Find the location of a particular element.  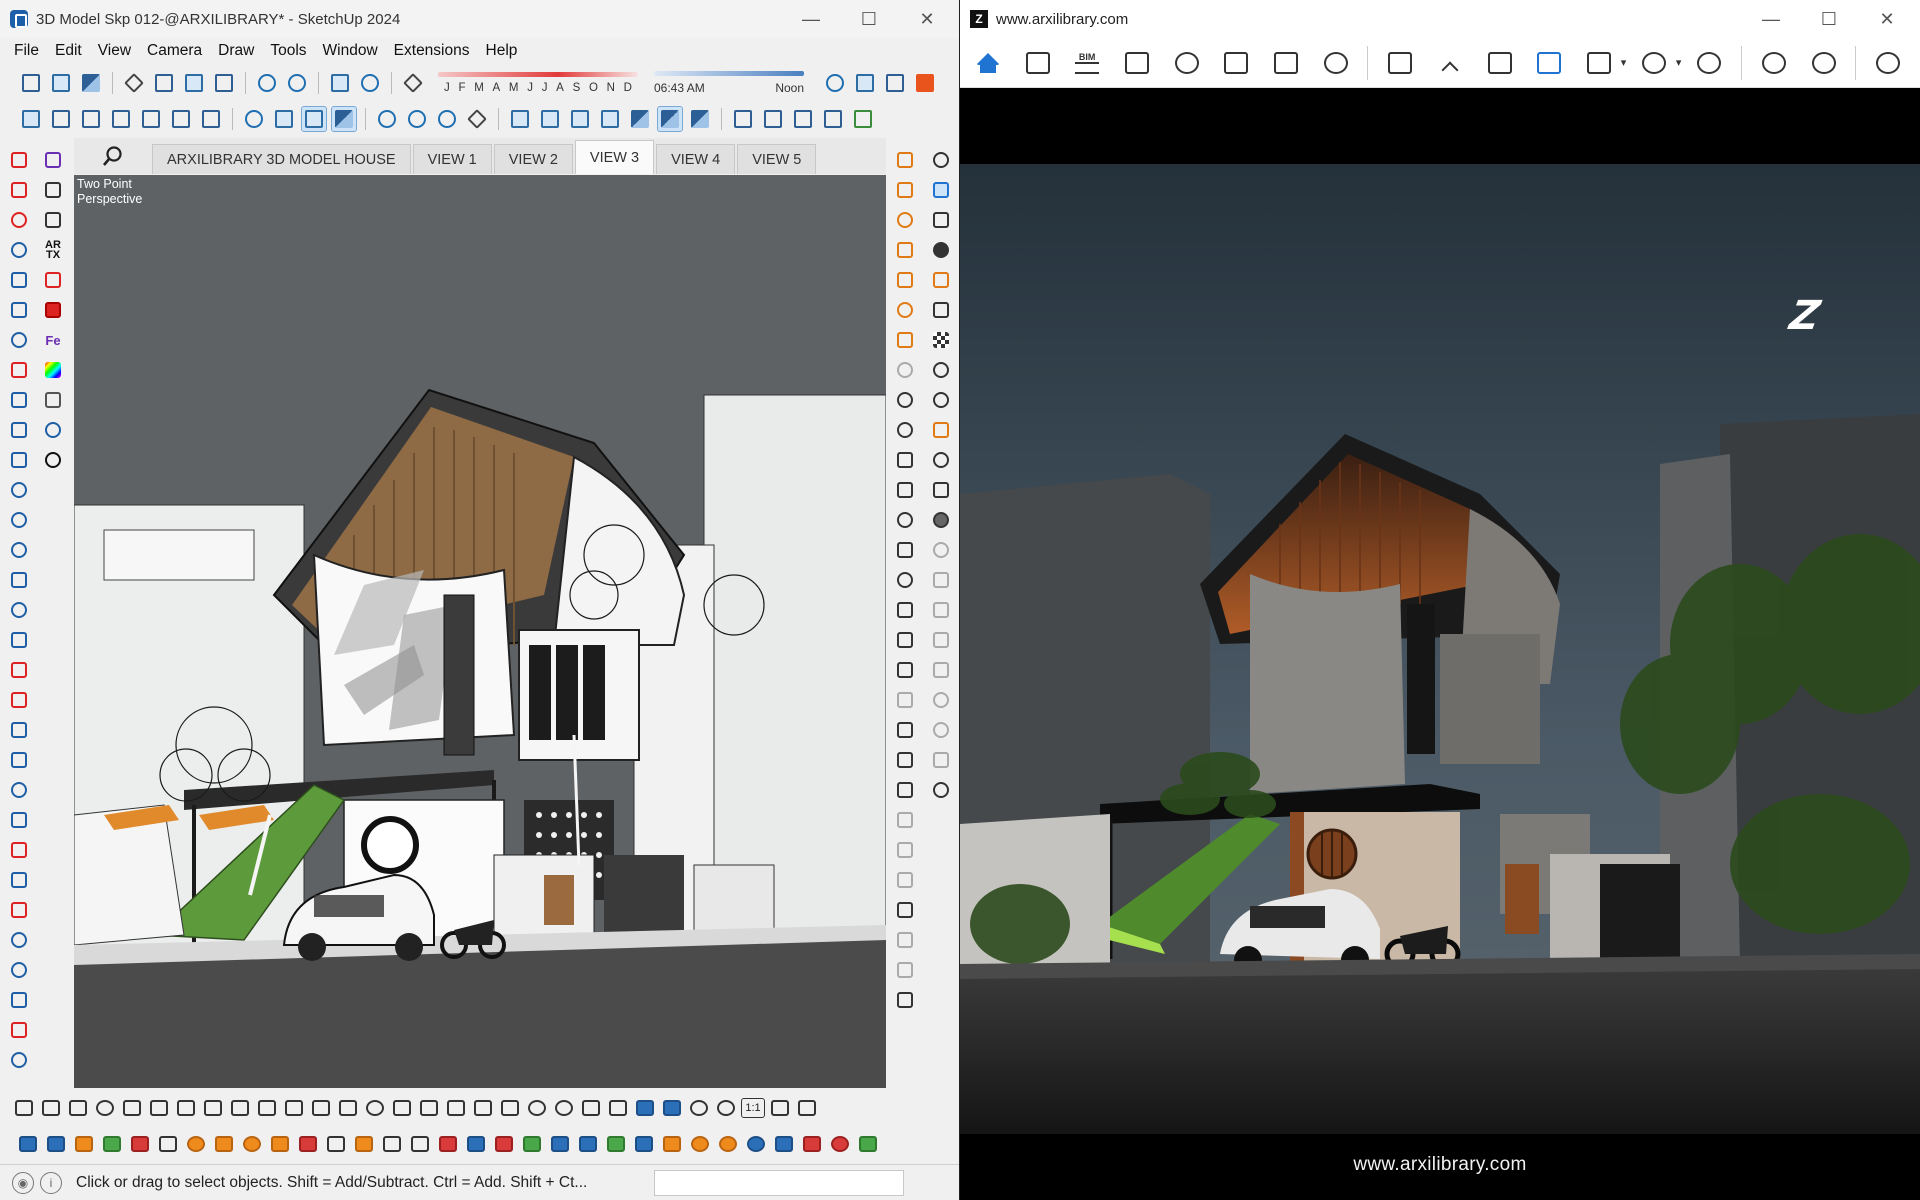

cut-icon is located at coordinates (134, 83).